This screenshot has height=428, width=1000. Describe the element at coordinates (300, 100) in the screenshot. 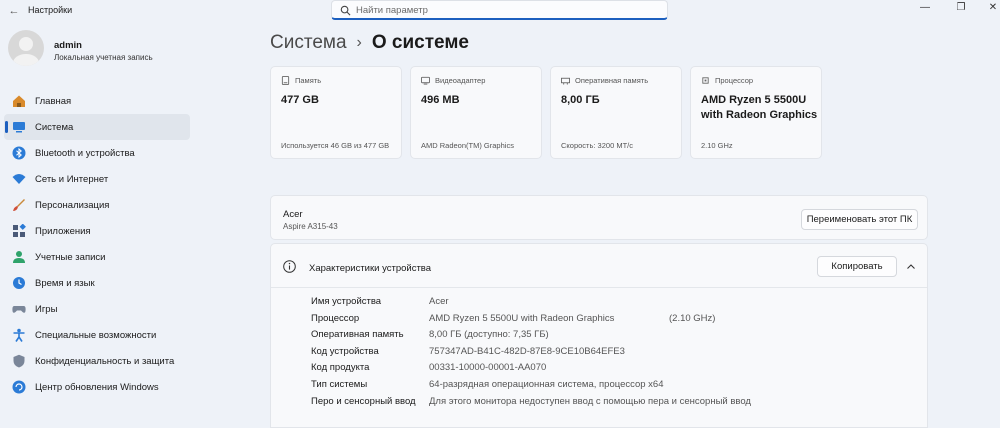

I see `card-value: 477 GB` at that location.